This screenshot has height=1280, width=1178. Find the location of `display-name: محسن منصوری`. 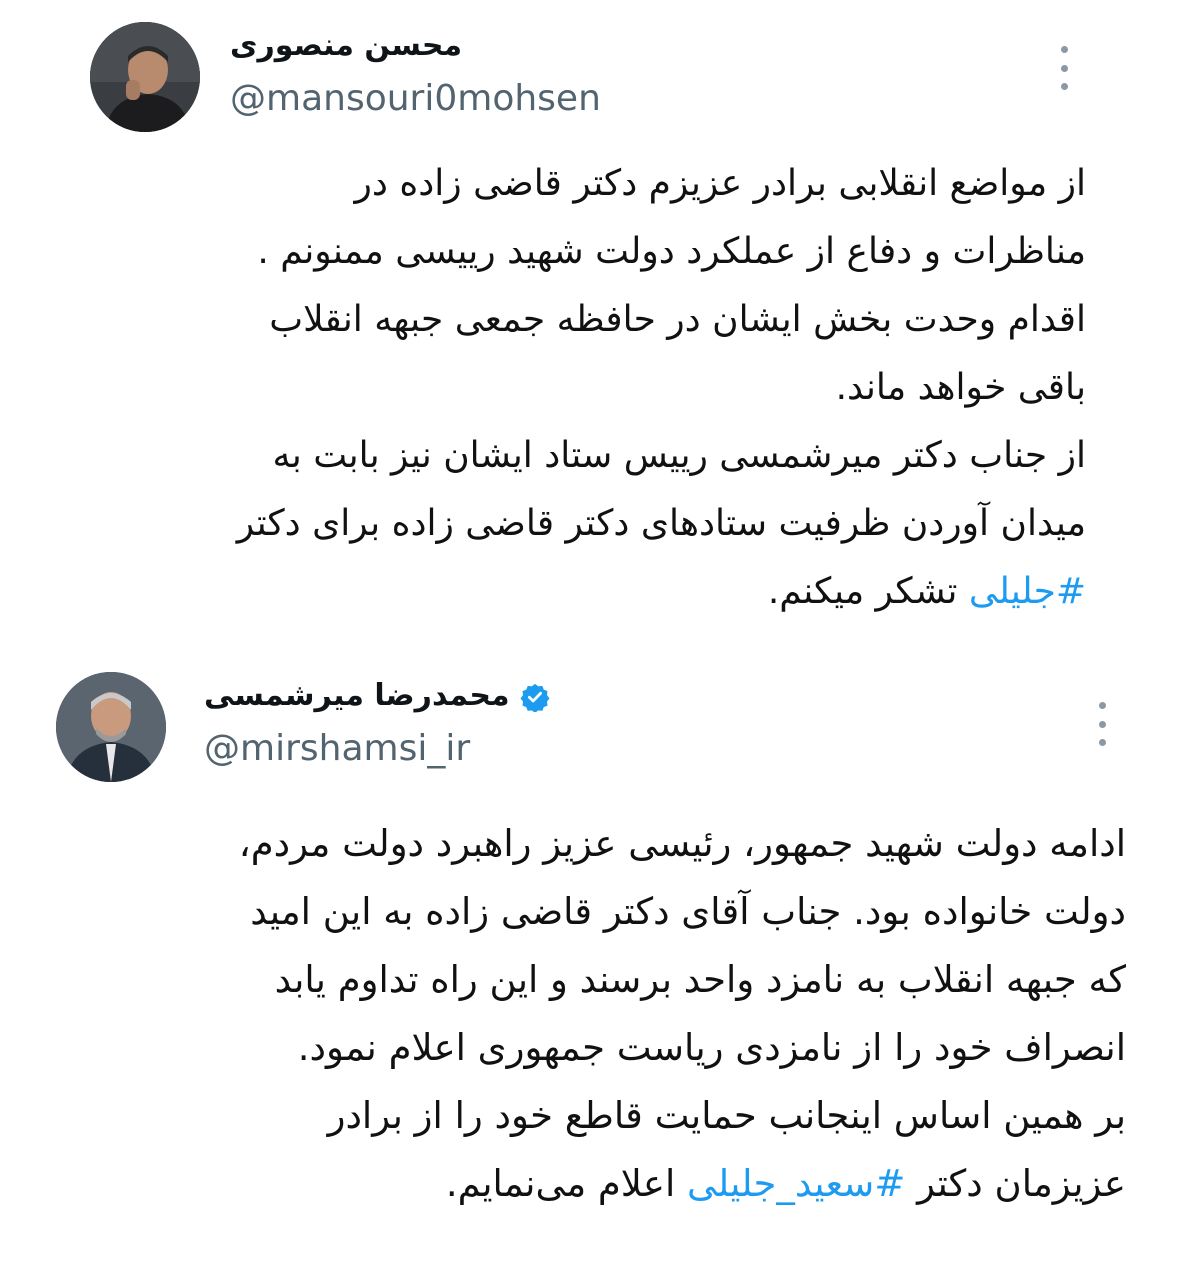

display-name: محسن منصوری is located at coordinates (346, 45).